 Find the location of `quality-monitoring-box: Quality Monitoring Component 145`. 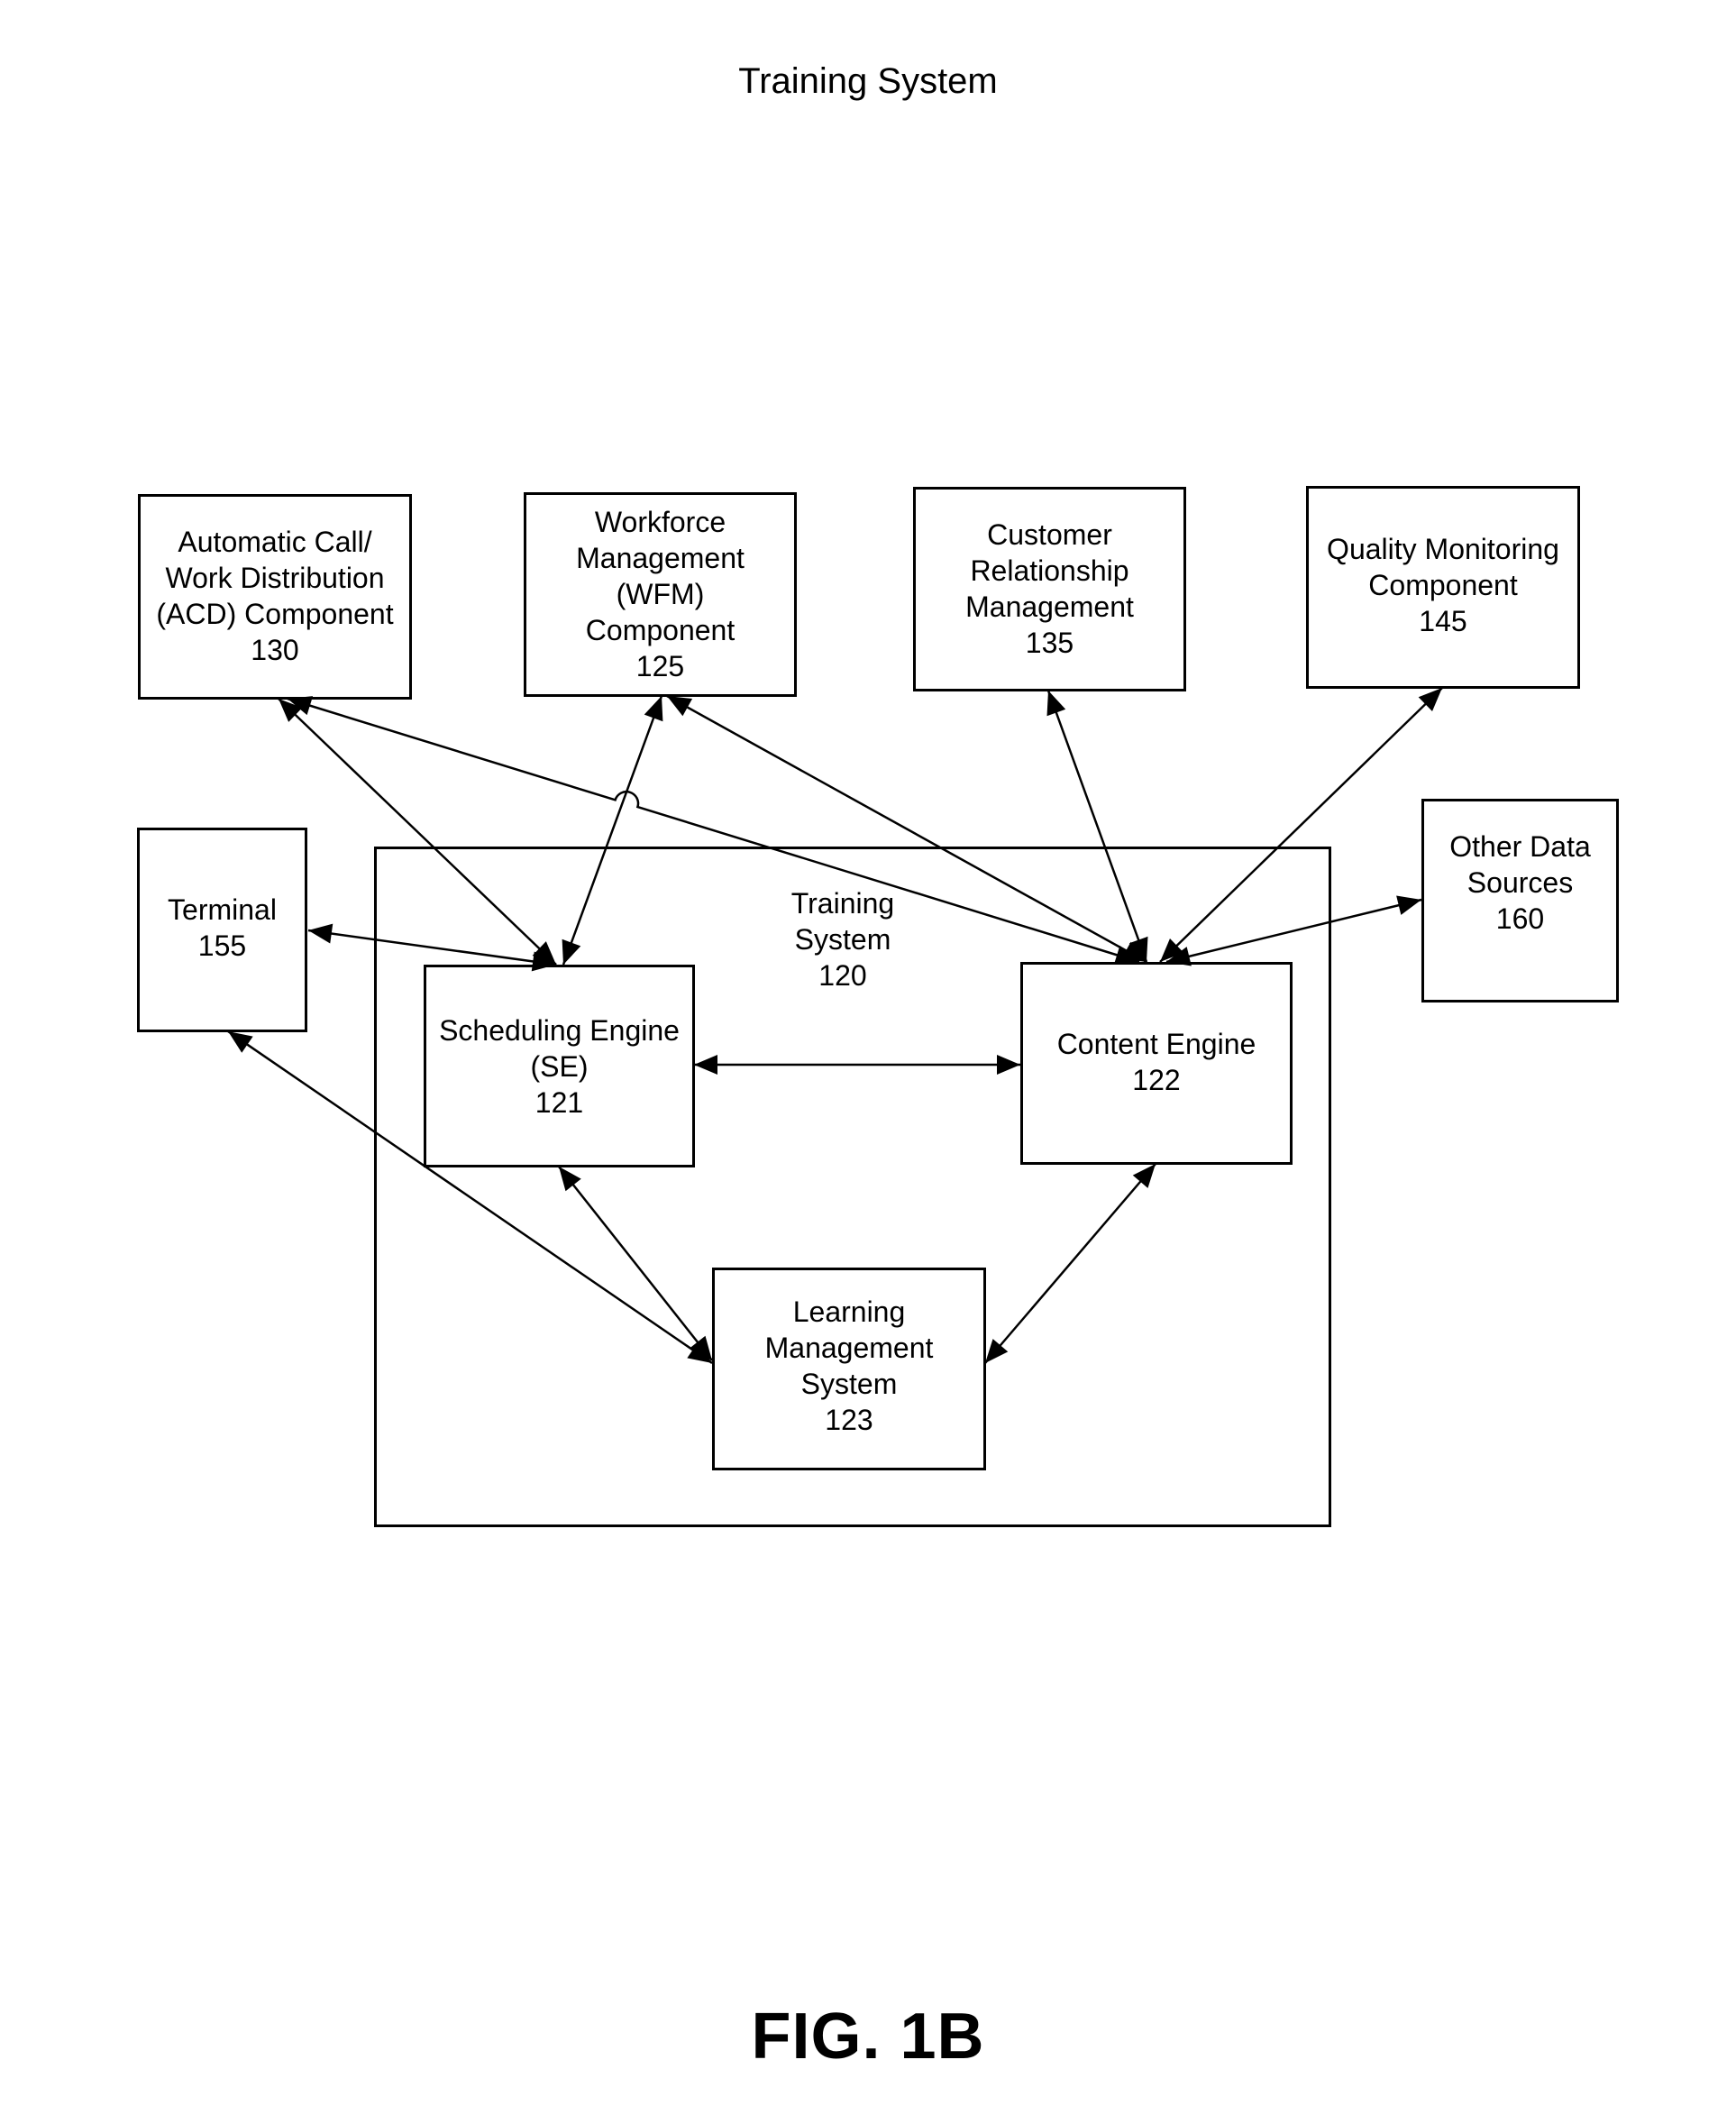

quality-monitoring-box: Quality Monitoring Component 145 is located at coordinates (1443, 587).